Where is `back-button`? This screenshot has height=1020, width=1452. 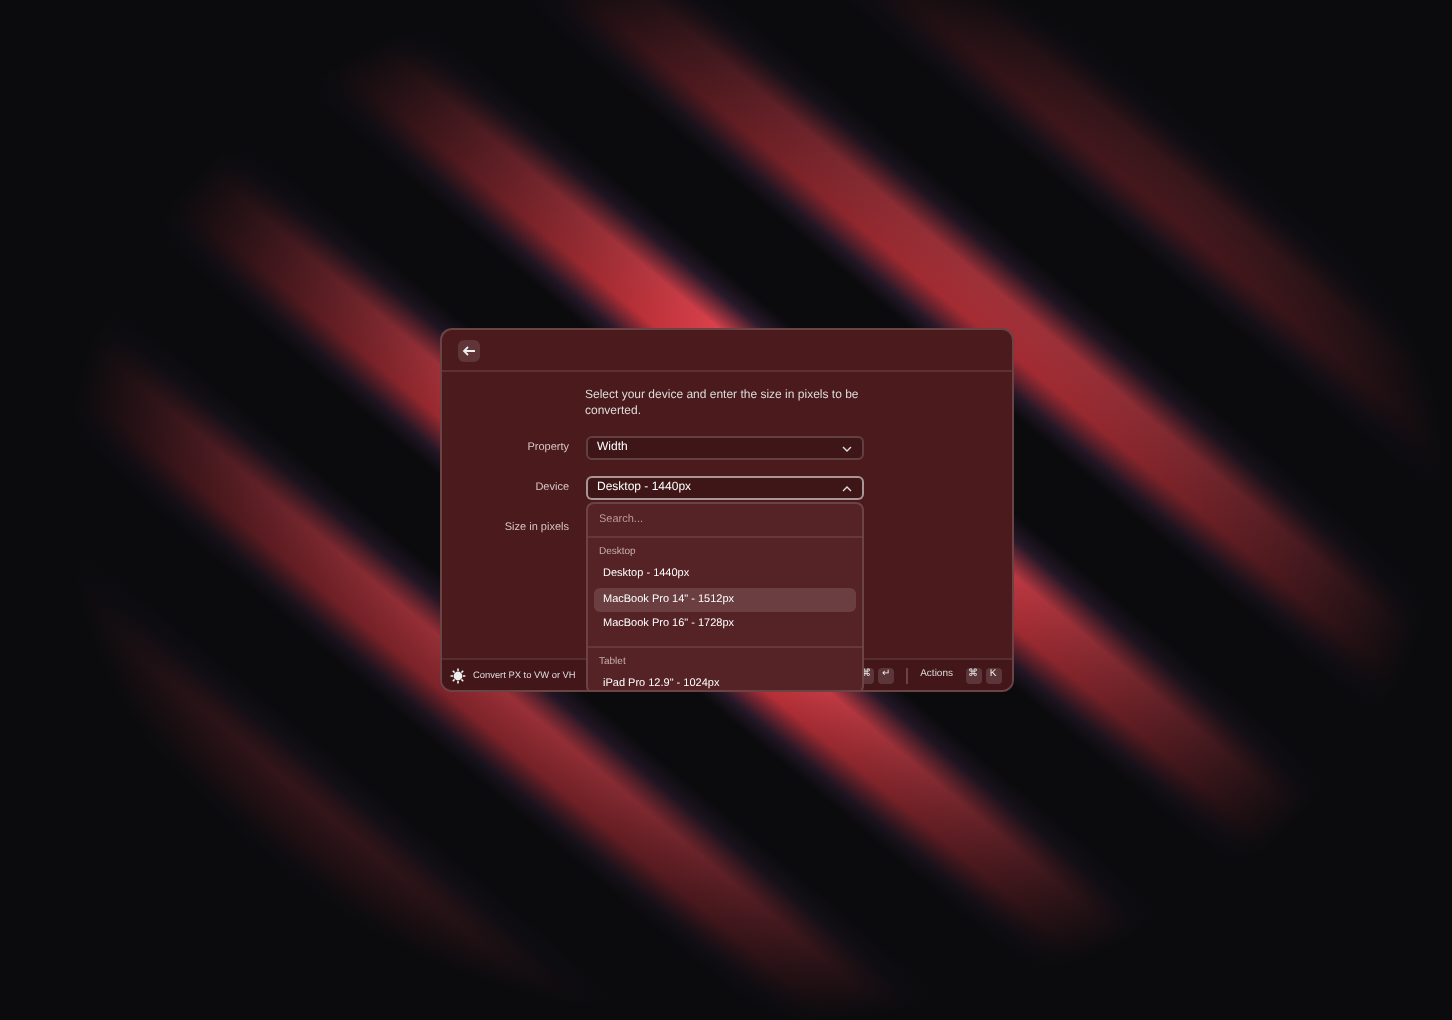
back-button is located at coordinates (468, 350).